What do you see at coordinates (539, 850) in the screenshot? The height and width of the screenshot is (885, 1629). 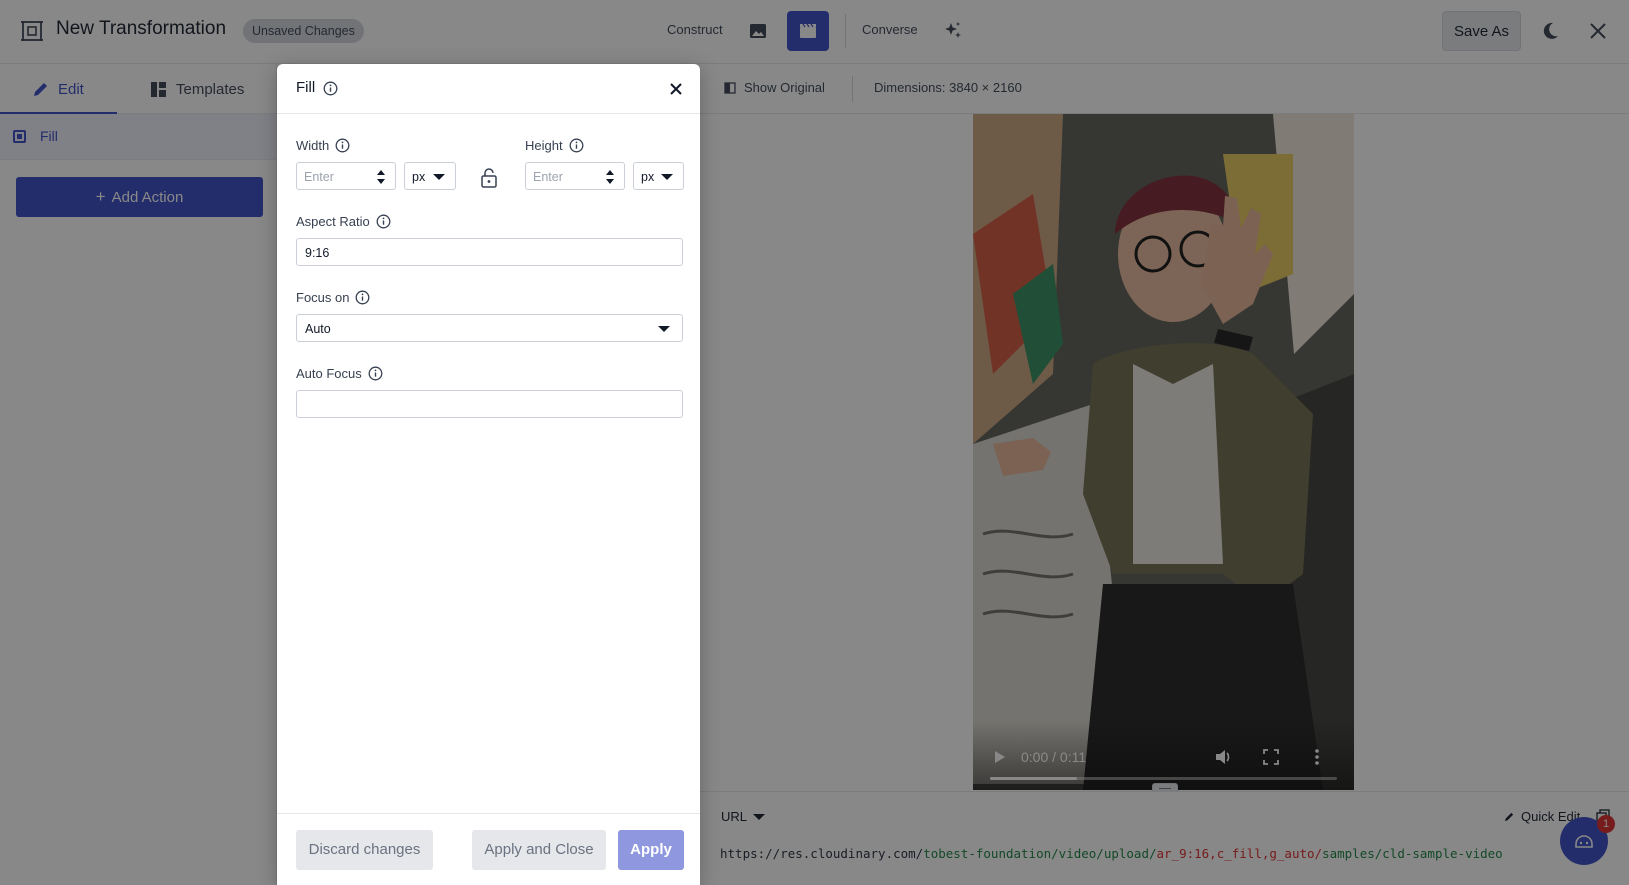 I see `apply-and-close-button: Apply and Close` at bounding box center [539, 850].